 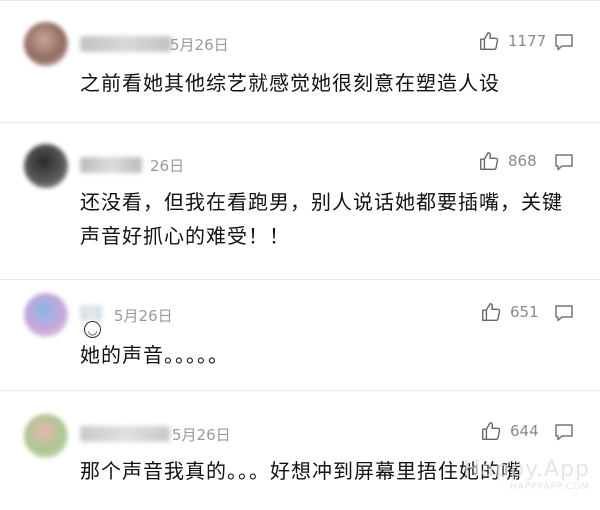 I want to click on like-count: 644, so click(x=524, y=431).